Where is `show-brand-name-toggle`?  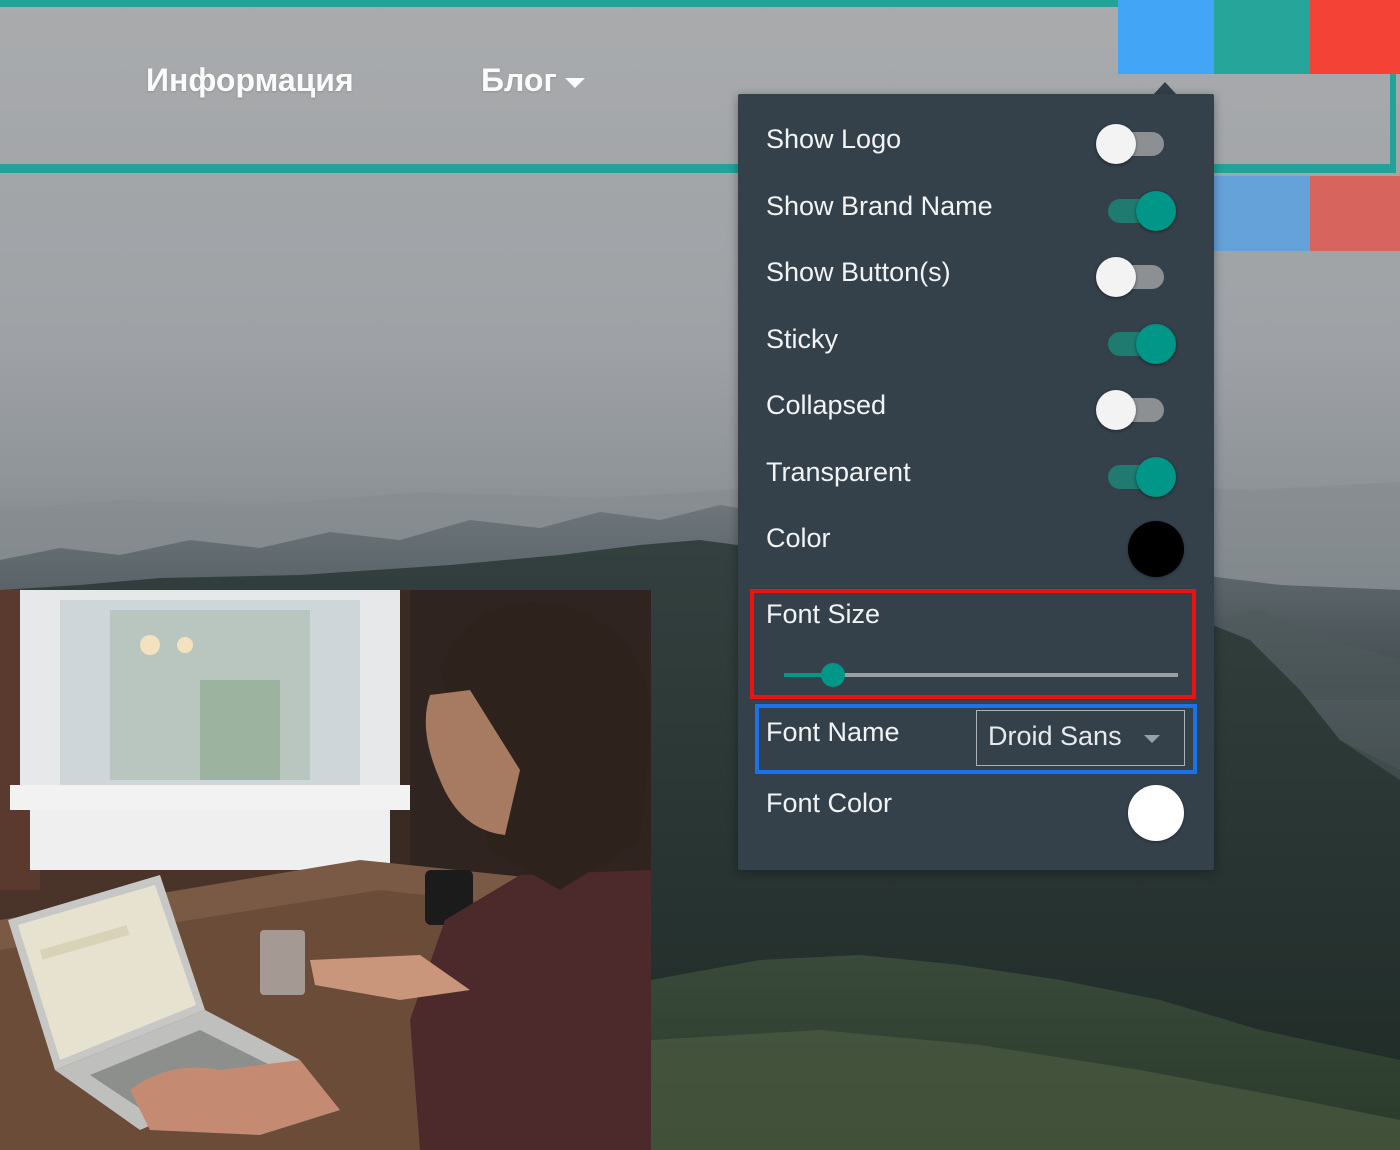 show-brand-name-toggle is located at coordinates (1138, 208).